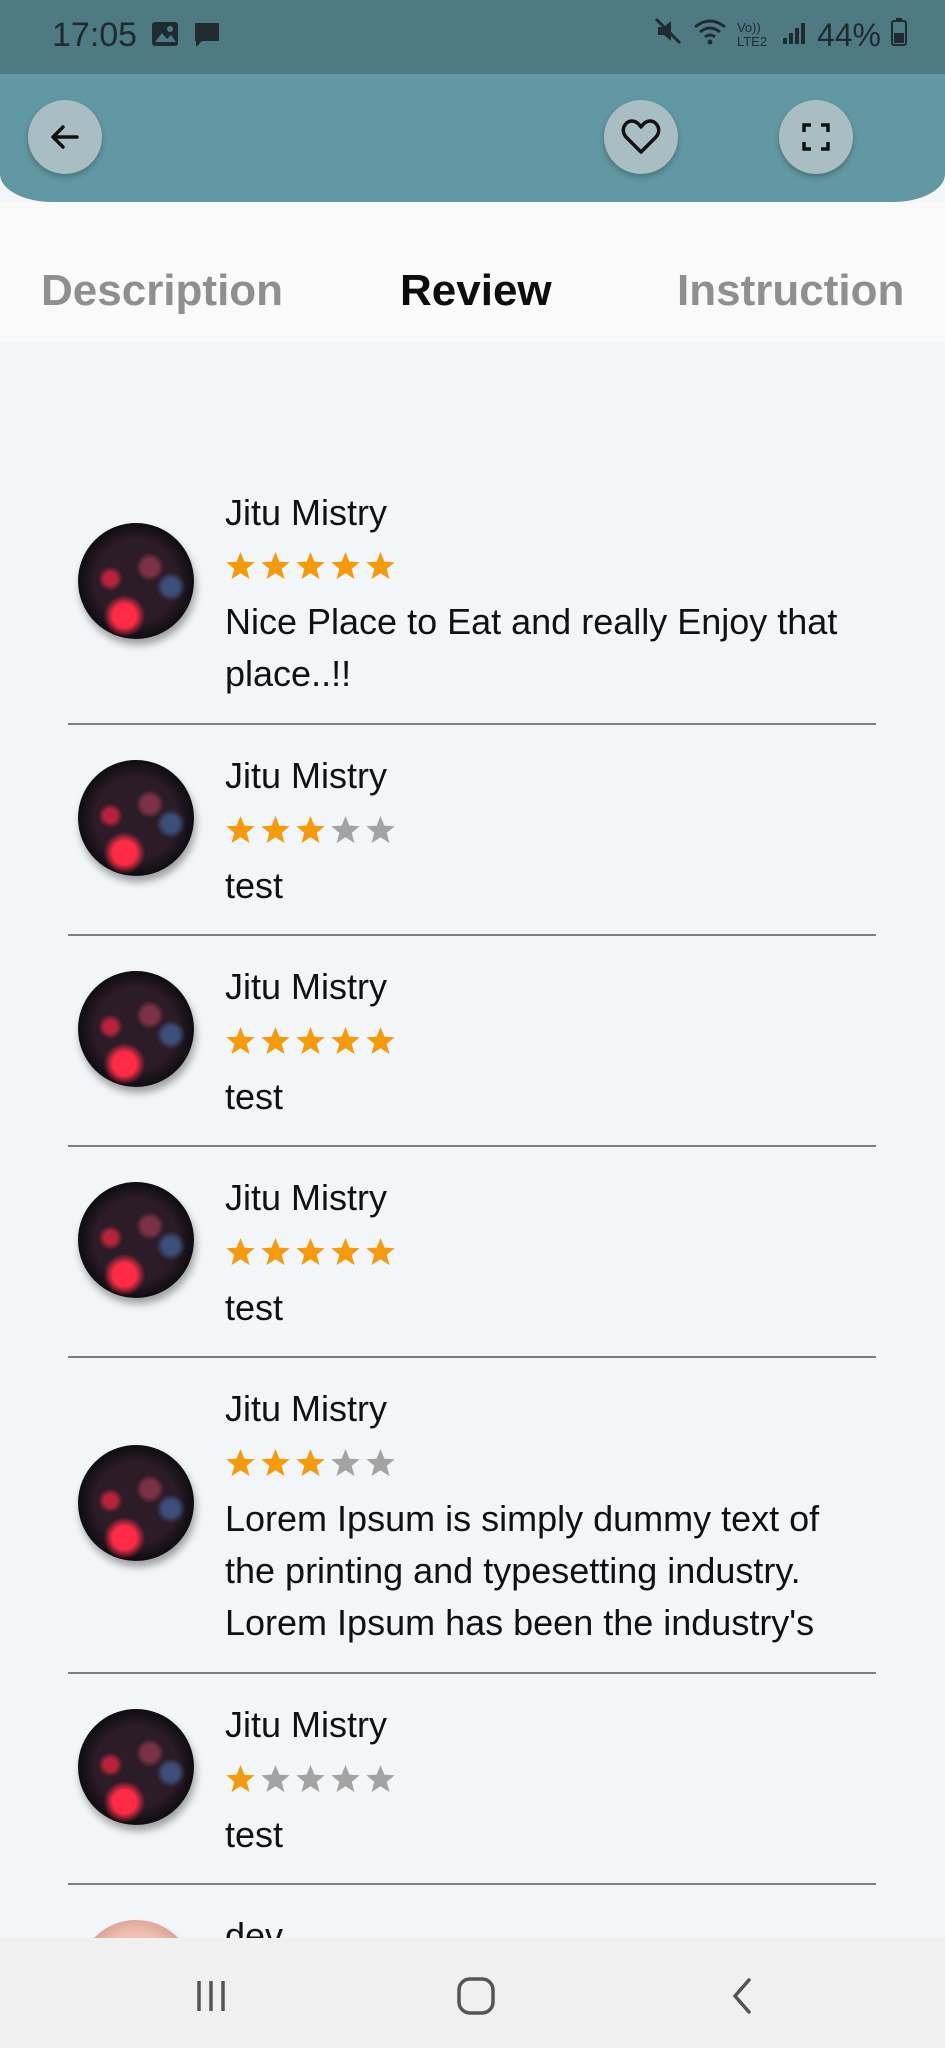 The image size is (945, 2048). I want to click on tab-instruction: Instruction, so click(790, 291).